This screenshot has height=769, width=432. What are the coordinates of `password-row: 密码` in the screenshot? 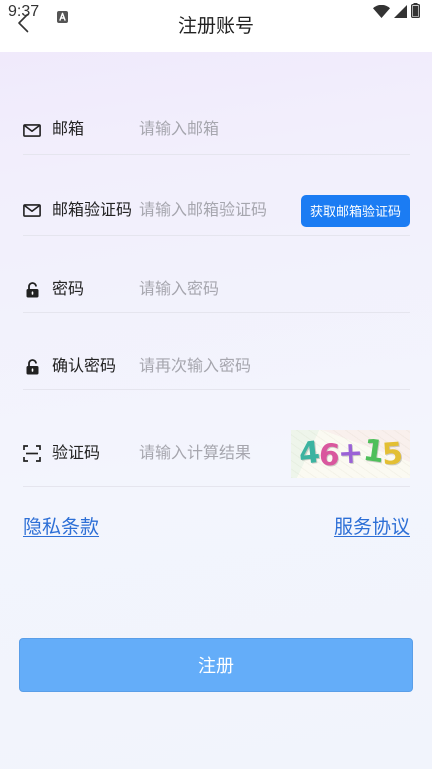 It's located at (216, 290).